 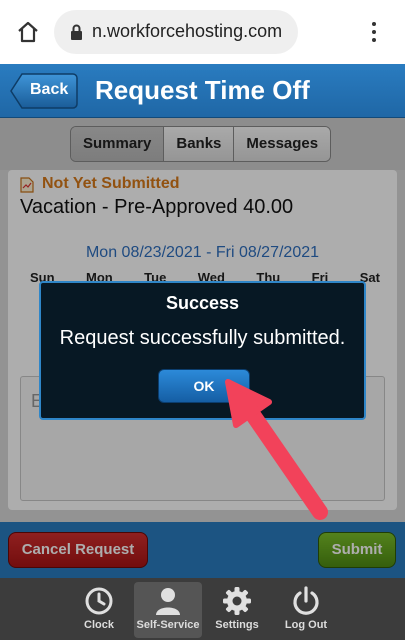 What do you see at coordinates (202, 303) in the screenshot?
I see `dialog-title: Success` at bounding box center [202, 303].